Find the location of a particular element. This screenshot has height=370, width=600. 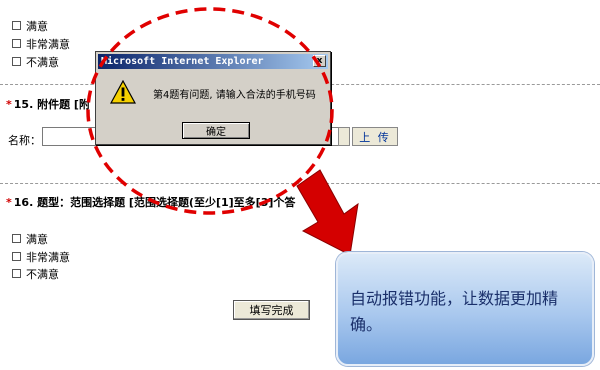

q14-option-2: 非常满意 is located at coordinates (41, 44).